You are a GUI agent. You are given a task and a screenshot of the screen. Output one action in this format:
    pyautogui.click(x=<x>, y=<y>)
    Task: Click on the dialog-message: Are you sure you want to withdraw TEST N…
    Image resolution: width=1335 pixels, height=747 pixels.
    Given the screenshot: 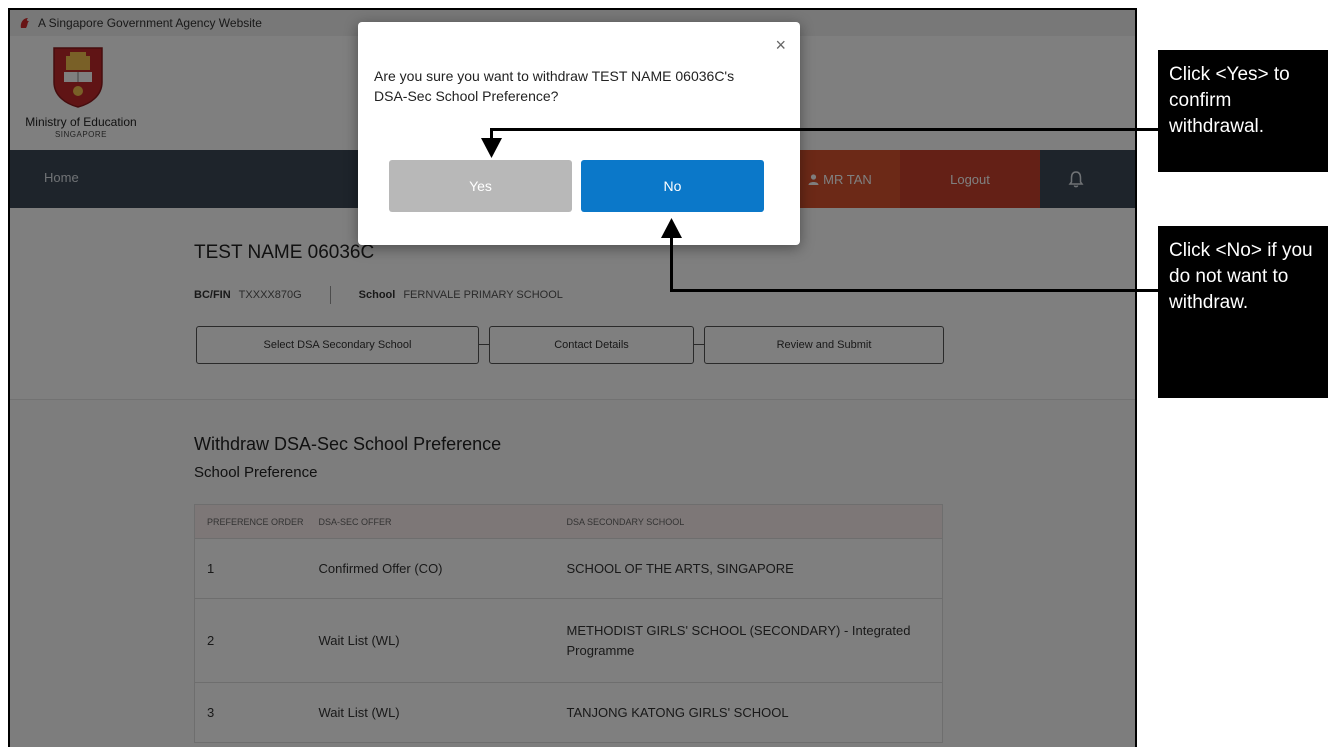 What is the action you would take?
    pyautogui.click(x=554, y=86)
    